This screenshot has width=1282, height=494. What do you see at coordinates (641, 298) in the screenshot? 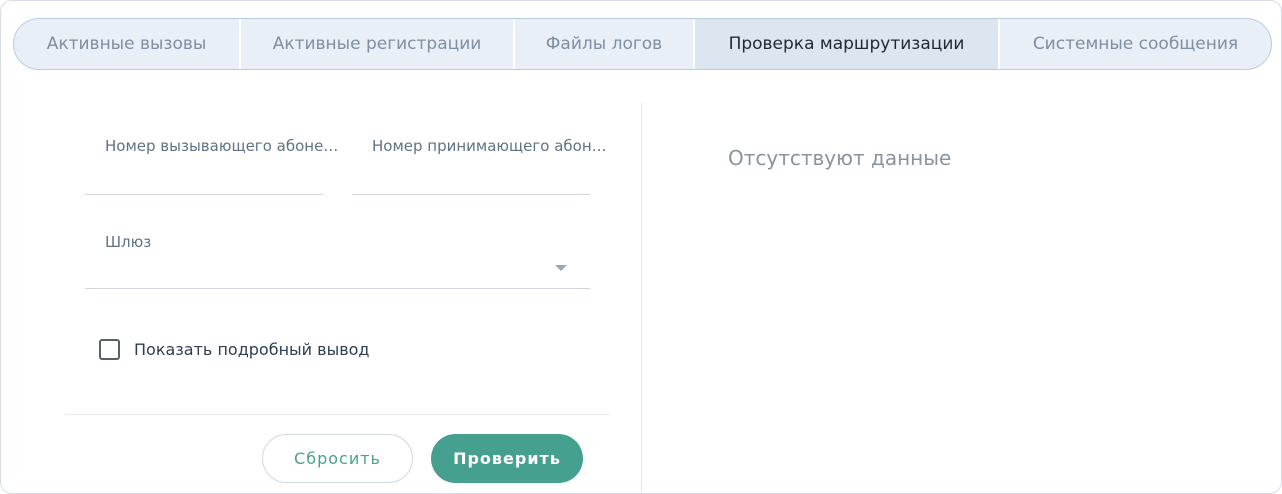
I see `panel-divider` at bounding box center [641, 298].